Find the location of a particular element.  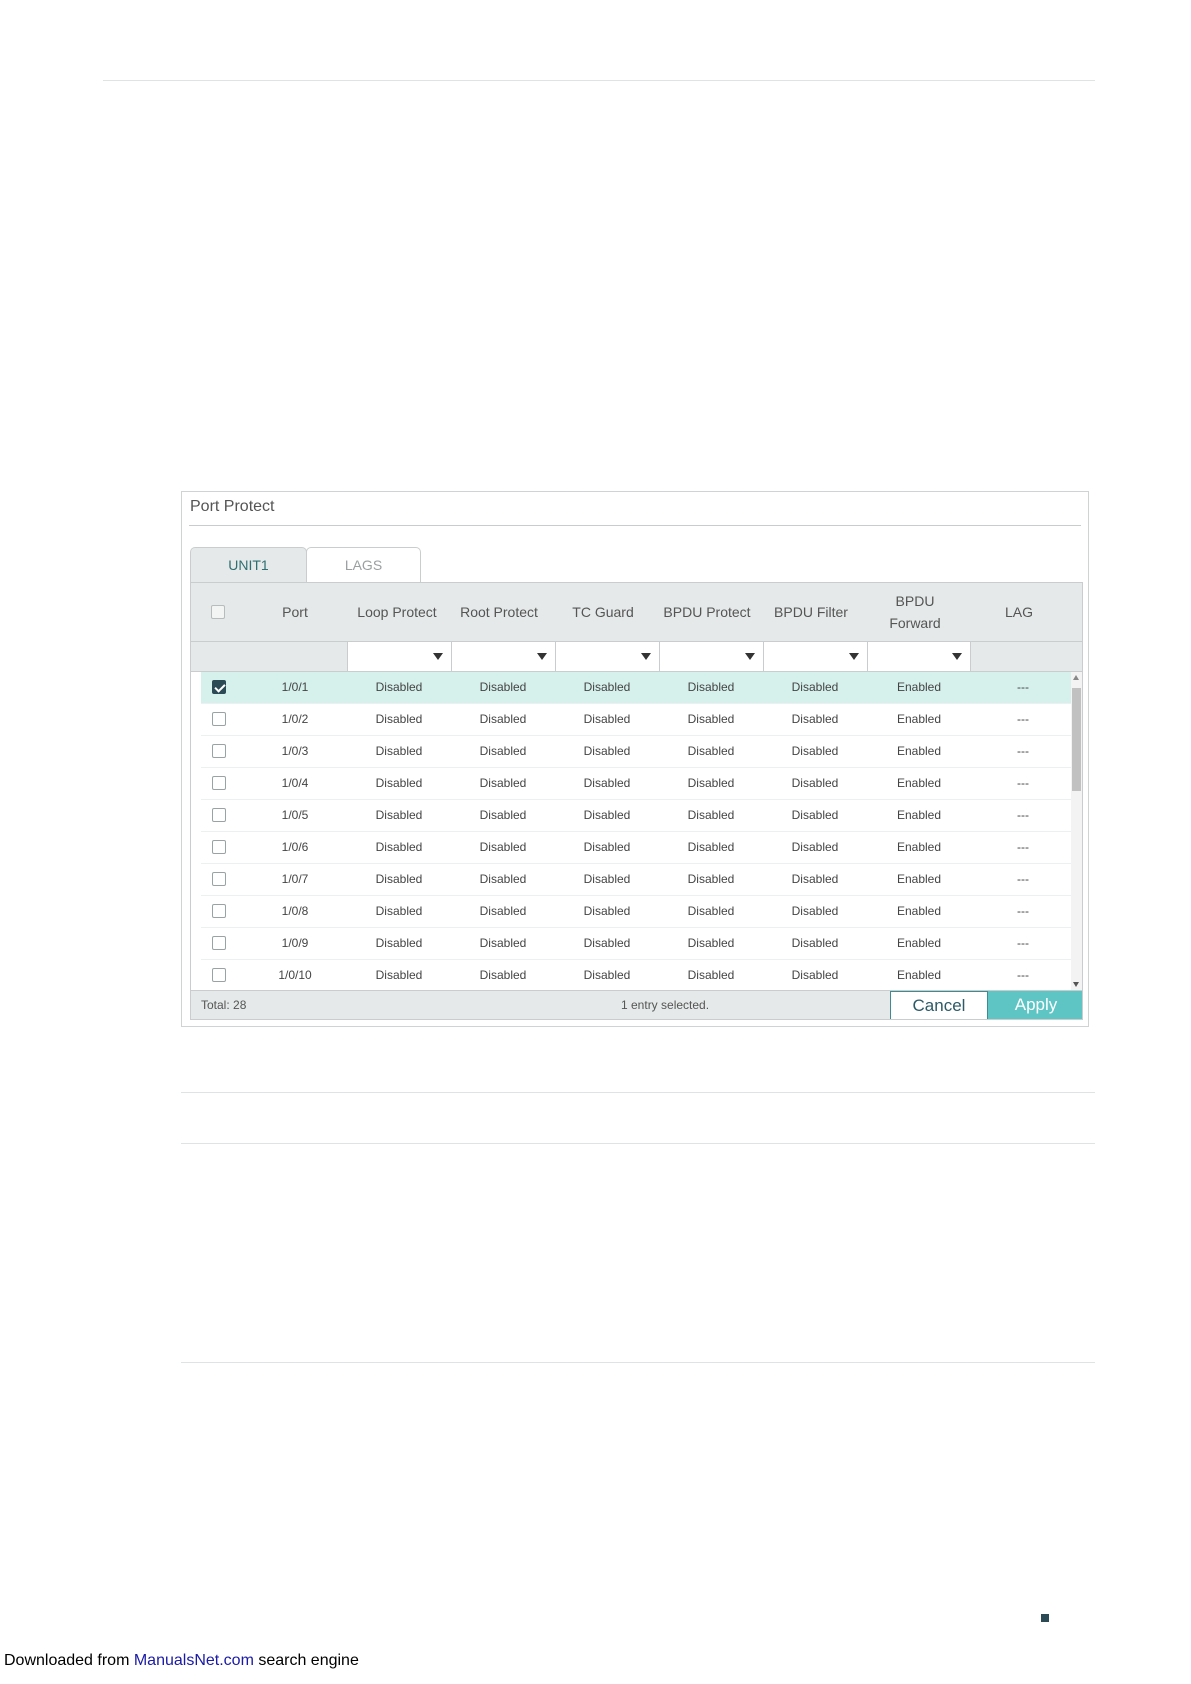

port-cell: 1/0/10 is located at coordinates (295, 975).